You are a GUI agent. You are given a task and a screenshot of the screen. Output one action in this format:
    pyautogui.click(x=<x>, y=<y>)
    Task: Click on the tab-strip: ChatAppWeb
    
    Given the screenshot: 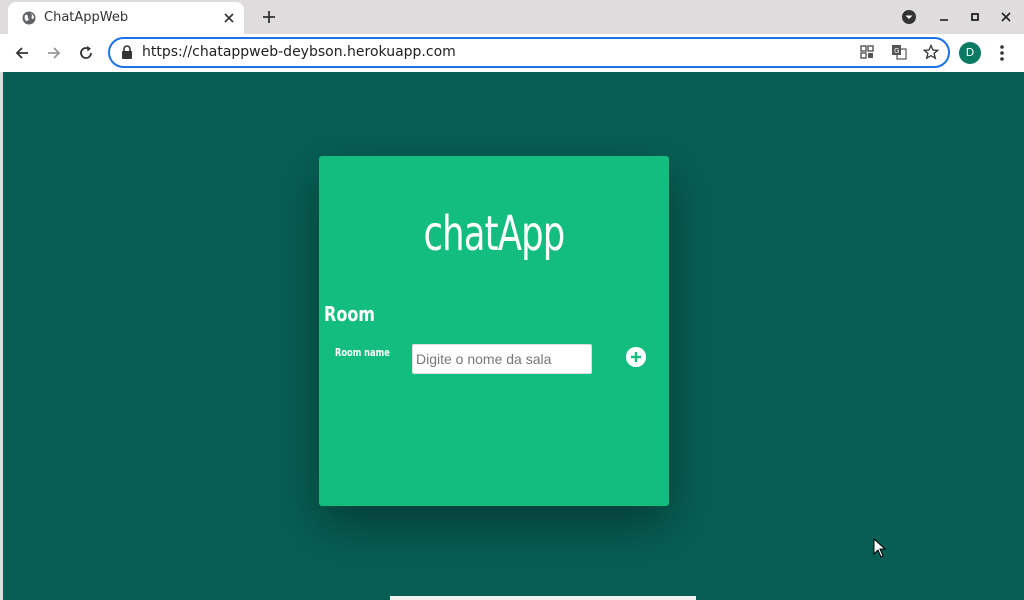 What is the action you would take?
    pyautogui.click(x=512, y=17)
    